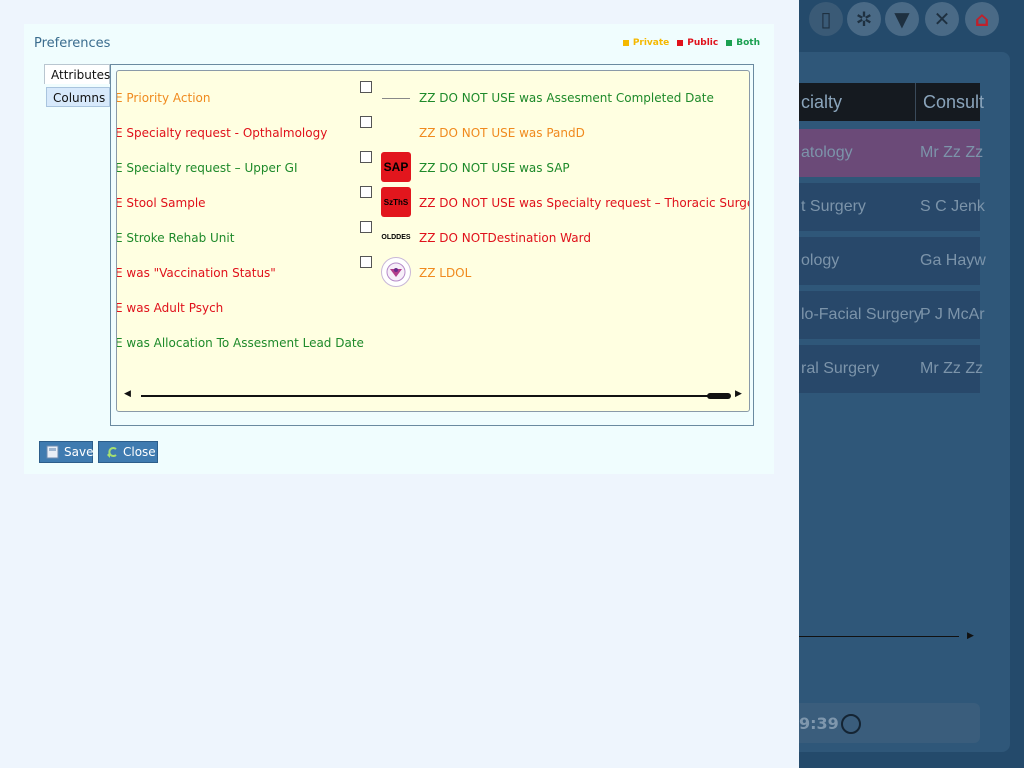 The image size is (1024, 768). What do you see at coordinates (77, 74) in the screenshot?
I see `tab-attributes: Attributes` at bounding box center [77, 74].